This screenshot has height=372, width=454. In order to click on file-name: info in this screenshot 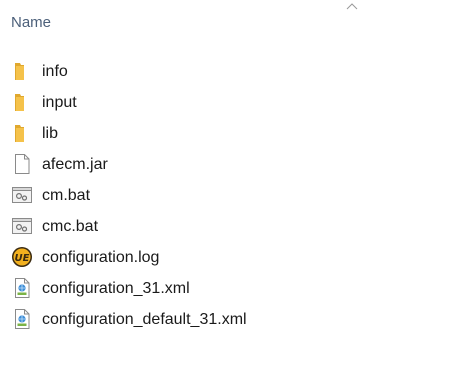, I will do `click(55, 71)`.